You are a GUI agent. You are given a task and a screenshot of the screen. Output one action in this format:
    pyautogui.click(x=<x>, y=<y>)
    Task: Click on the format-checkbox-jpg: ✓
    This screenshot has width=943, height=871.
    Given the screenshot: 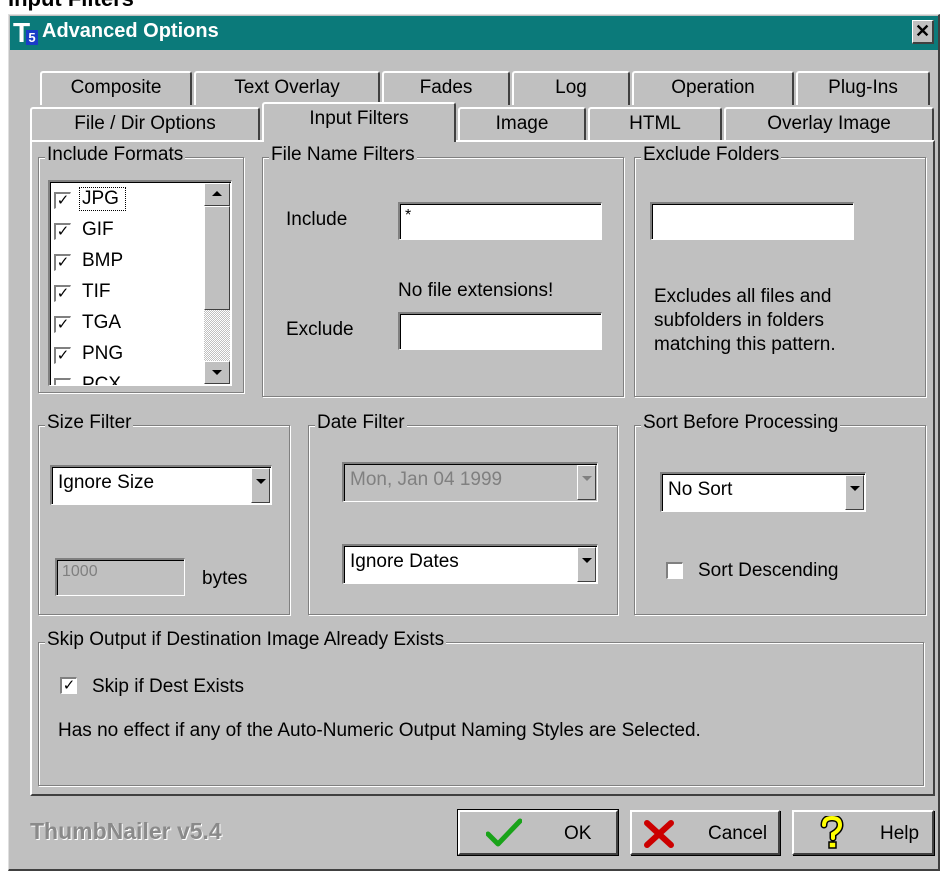 What is the action you would take?
    pyautogui.click(x=62, y=200)
    